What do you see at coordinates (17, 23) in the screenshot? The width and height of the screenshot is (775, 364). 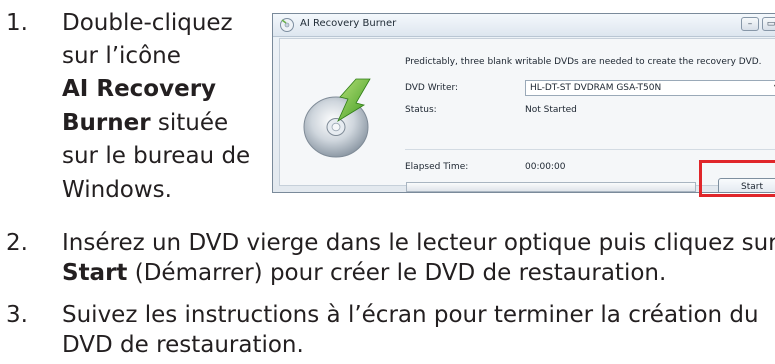 I see `step-1-number: 1.` at bounding box center [17, 23].